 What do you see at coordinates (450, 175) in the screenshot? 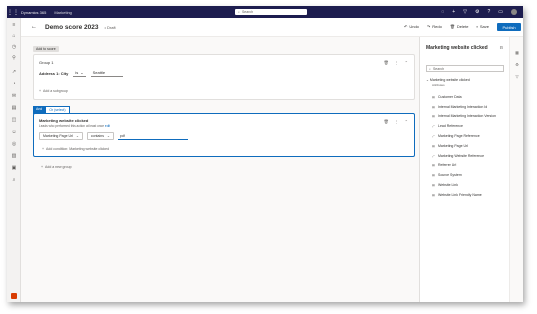
I see `list-item-label: Source System` at bounding box center [450, 175].